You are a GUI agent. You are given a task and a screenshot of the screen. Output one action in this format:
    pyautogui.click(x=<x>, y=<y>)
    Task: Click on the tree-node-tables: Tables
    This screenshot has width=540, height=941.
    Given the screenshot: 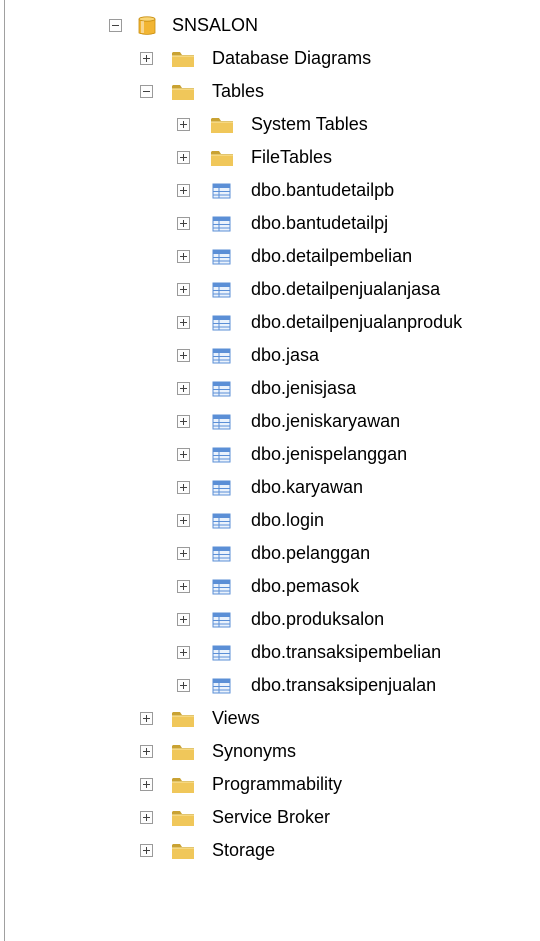 What is the action you would take?
    pyautogui.click(x=270, y=91)
    